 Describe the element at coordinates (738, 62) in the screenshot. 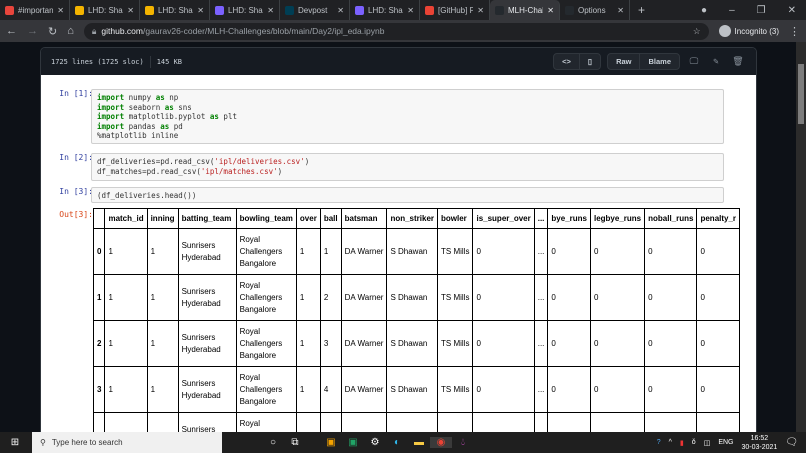

I see `delete-trash-icon: 🗑︎` at that location.